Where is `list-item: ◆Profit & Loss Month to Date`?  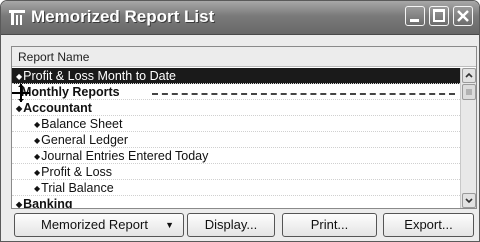
list-item: ◆Profit & Loss Month to Date is located at coordinates (236, 76).